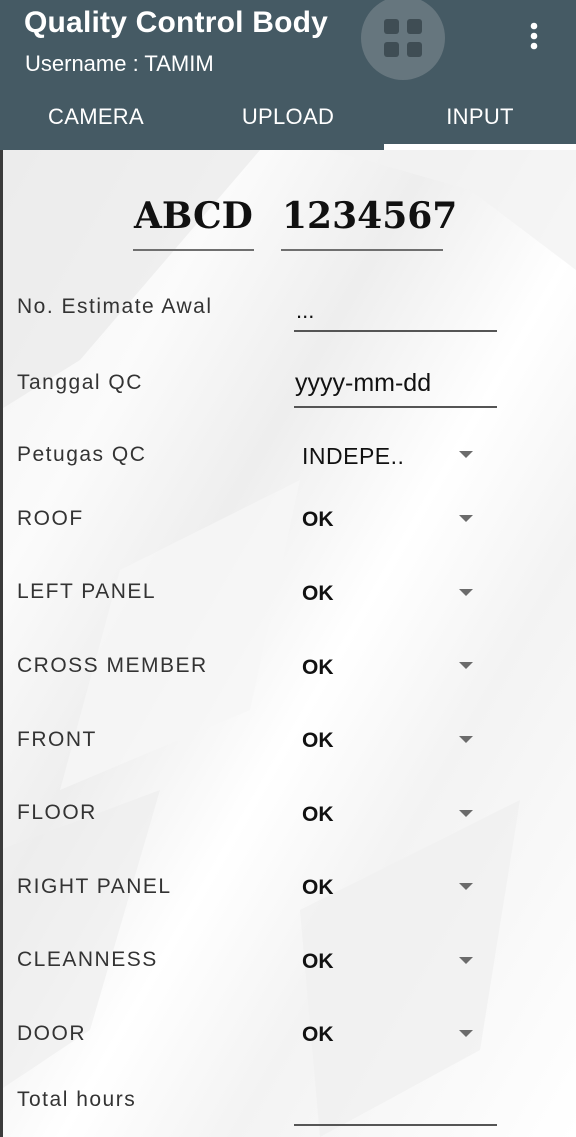 This screenshot has width=576, height=1137. Describe the element at coordinates (57, 812) in the screenshot. I see `floor-label: FLOOR` at that location.